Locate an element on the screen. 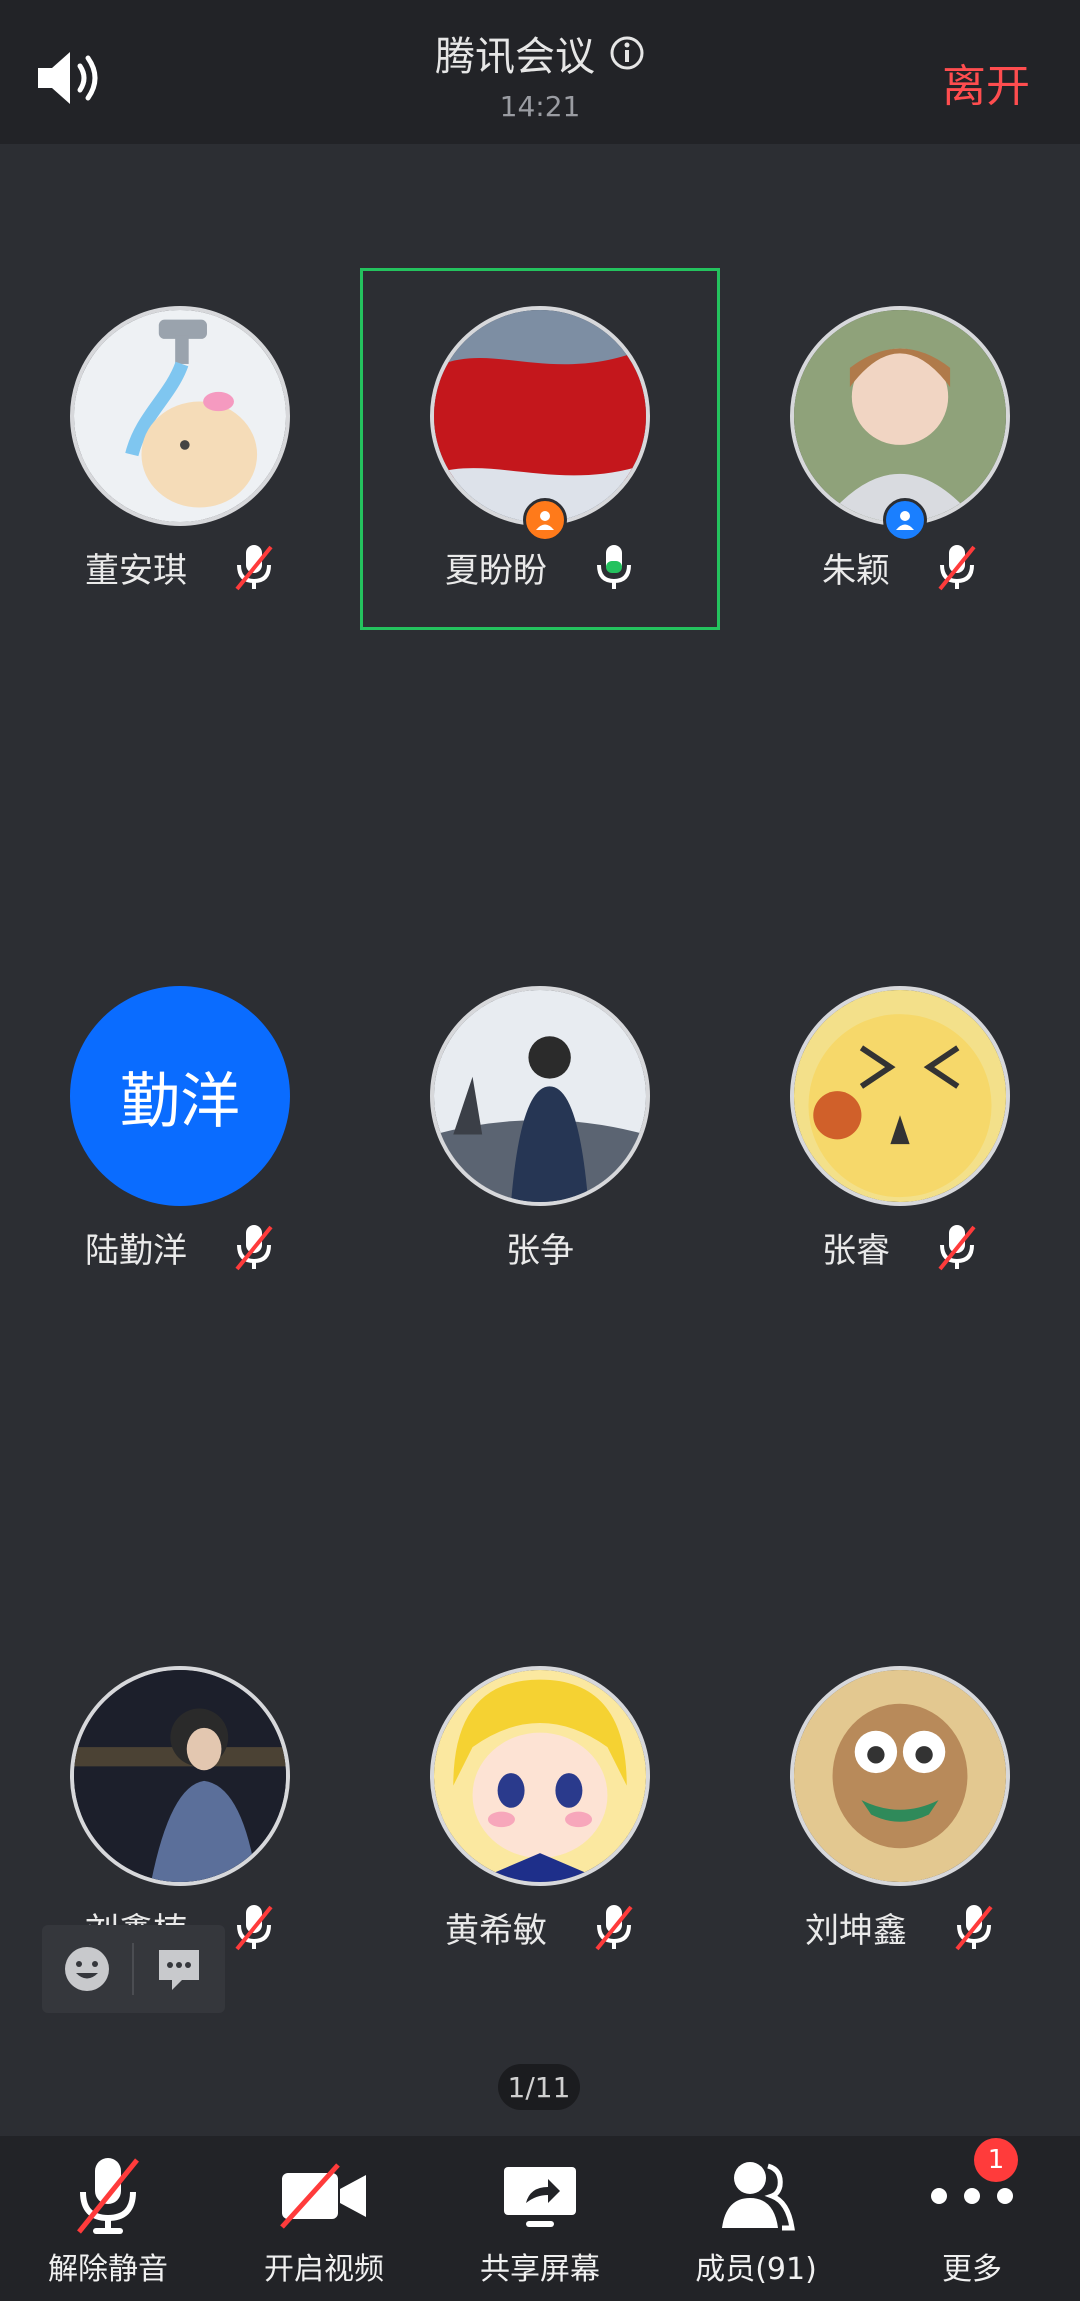 Image resolution: width=1080 pixels, height=2301 pixels. participant-tile-active: 夏盼盼 is located at coordinates (540, 449).